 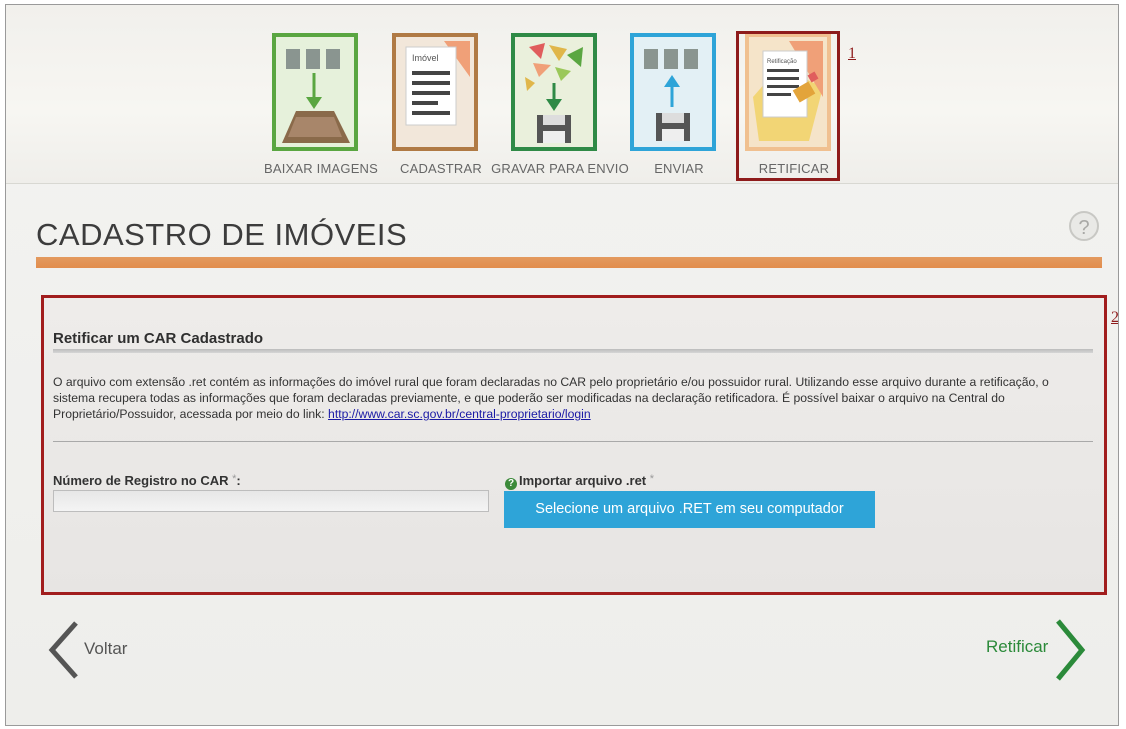 I want to click on registro-car-label: Número de Registro no CAR *:, so click(x=147, y=480).